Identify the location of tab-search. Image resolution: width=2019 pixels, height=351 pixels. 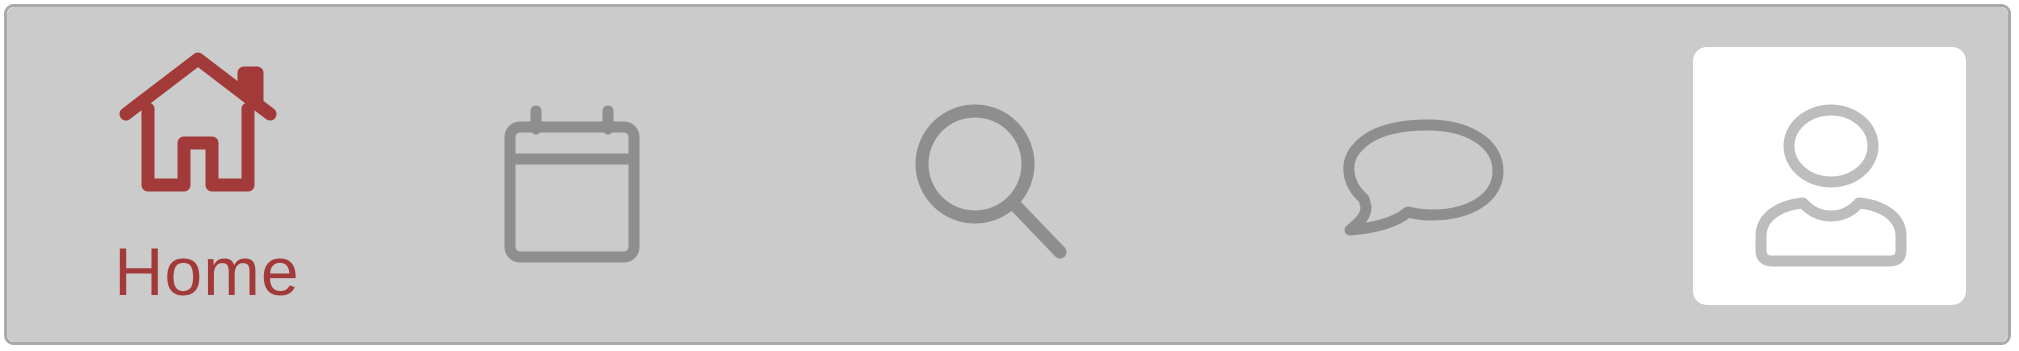
(997, 174).